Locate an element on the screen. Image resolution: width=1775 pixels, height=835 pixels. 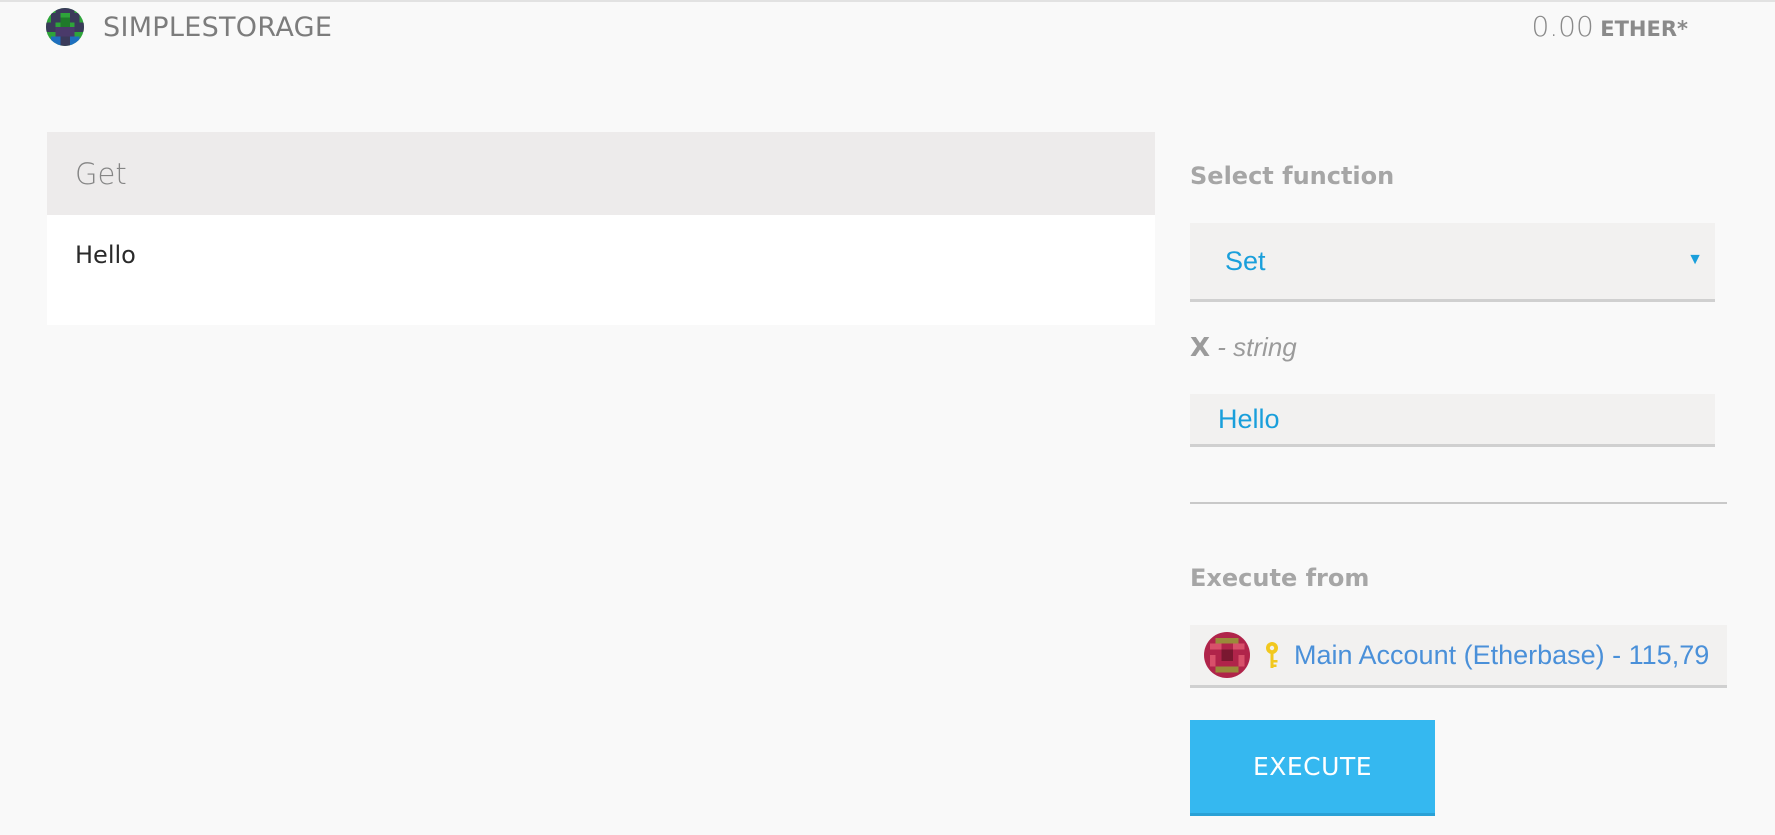
read-function-result: Hello is located at coordinates (601, 270).